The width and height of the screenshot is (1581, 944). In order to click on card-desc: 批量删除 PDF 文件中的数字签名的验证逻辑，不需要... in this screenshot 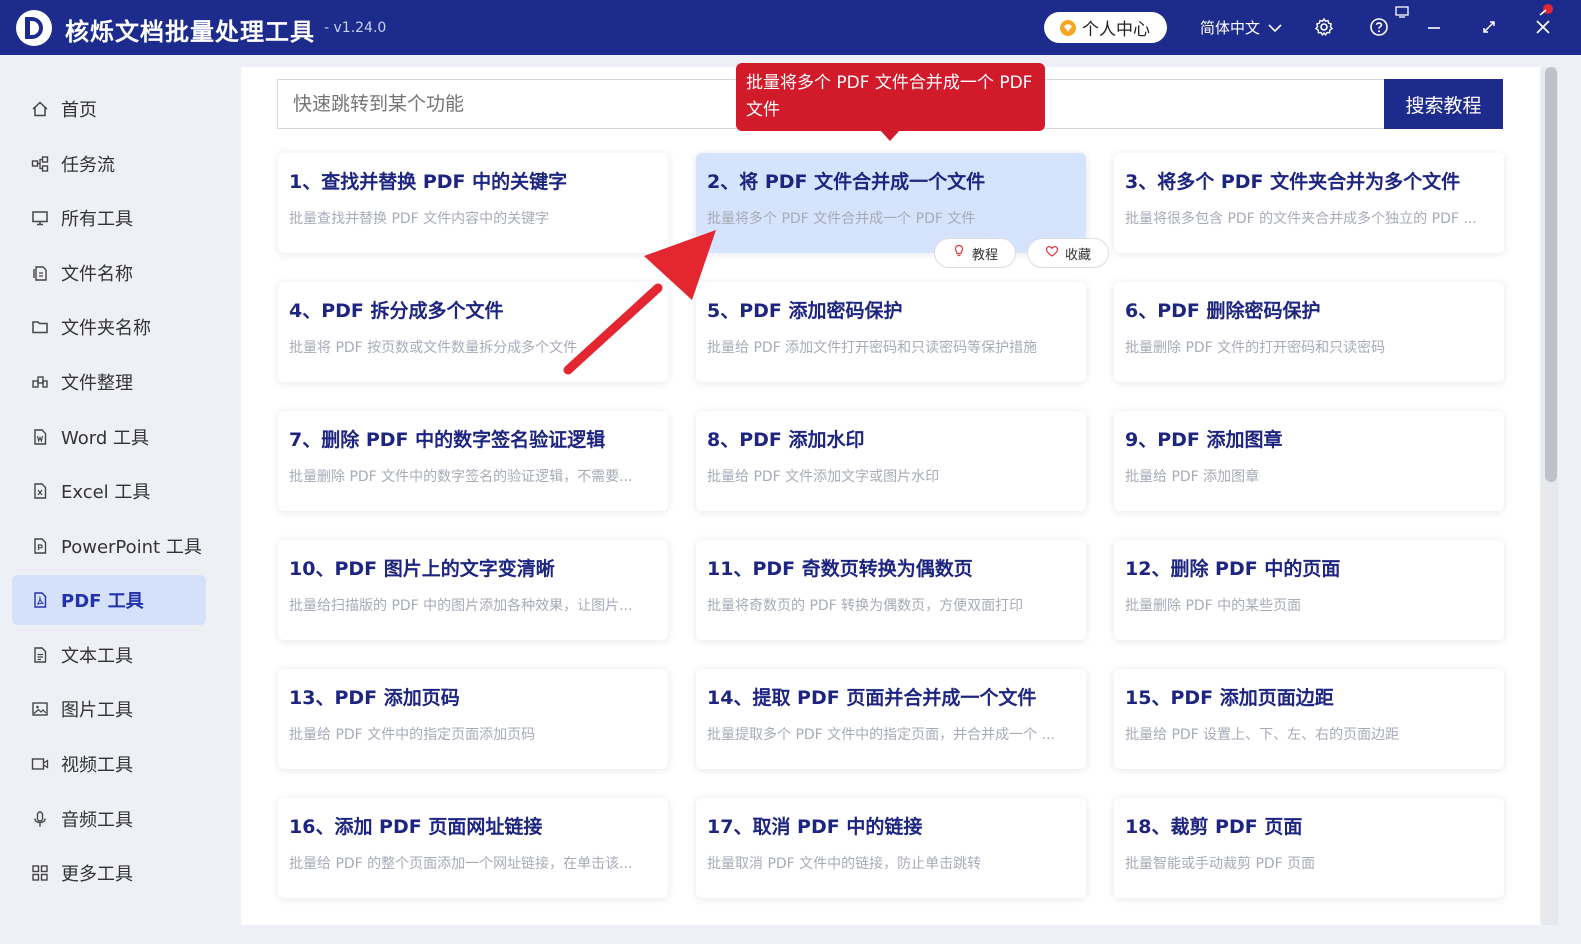, I will do `click(461, 477)`.